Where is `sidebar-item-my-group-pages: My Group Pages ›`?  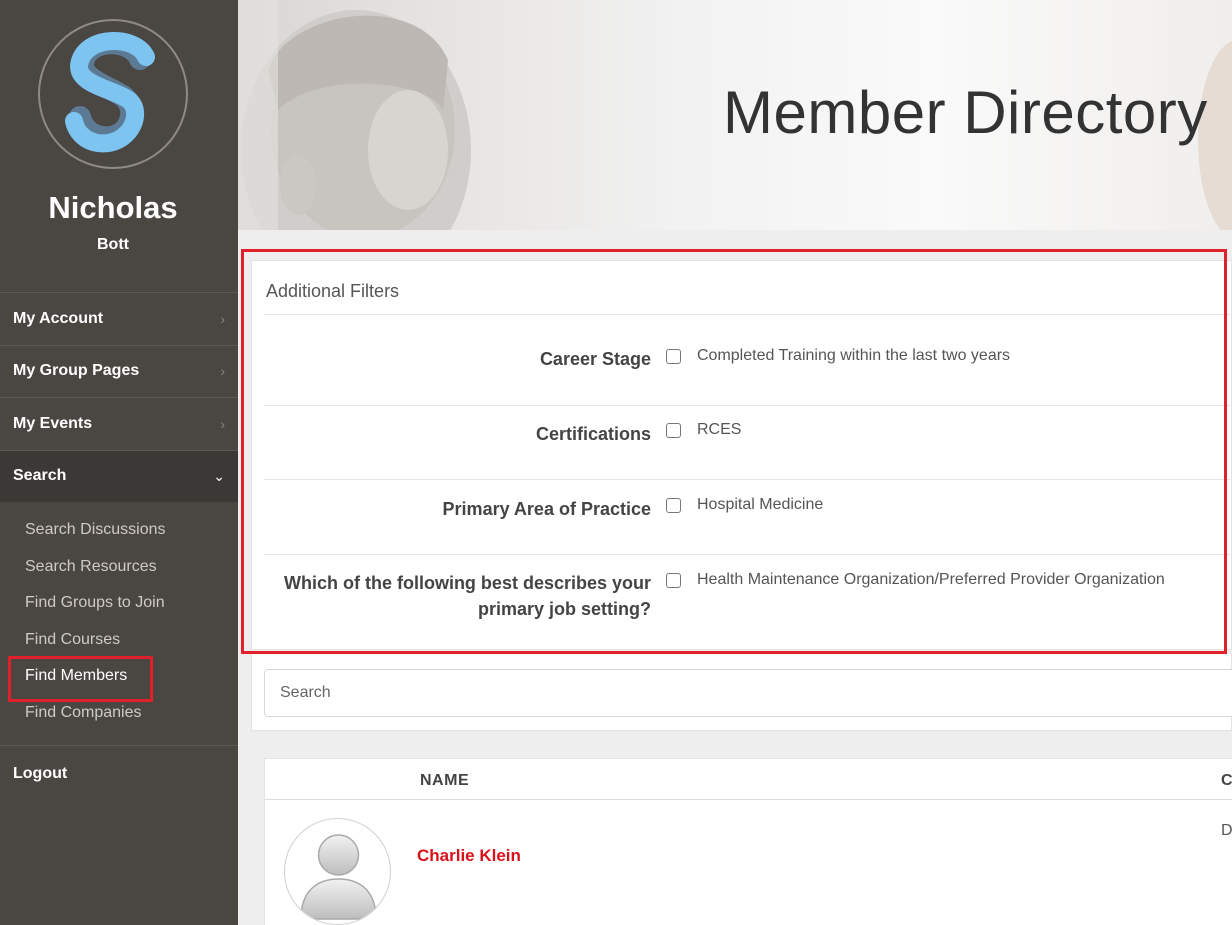 sidebar-item-my-group-pages: My Group Pages › is located at coordinates (119, 371).